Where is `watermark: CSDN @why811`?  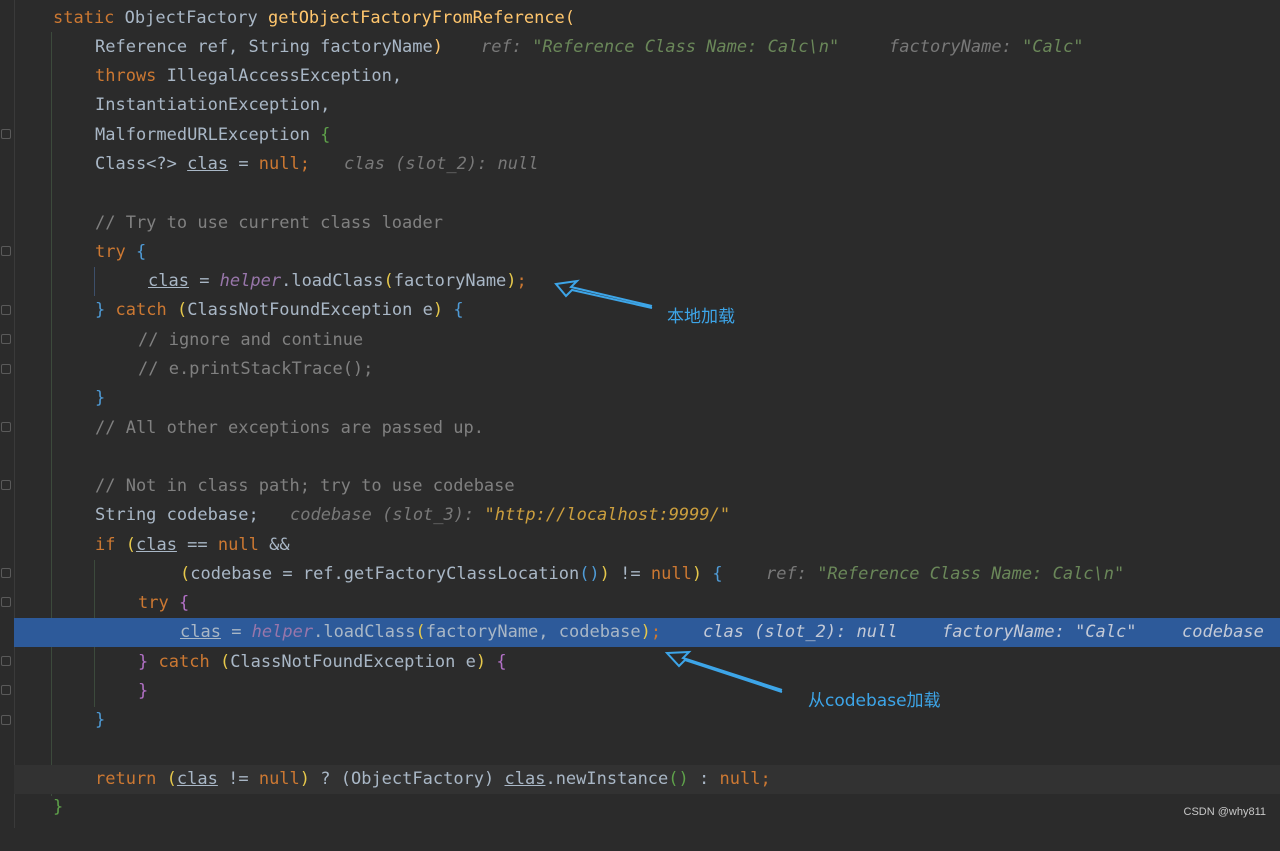 watermark: CSDN @why811 is located at coordinates (1225, 812).